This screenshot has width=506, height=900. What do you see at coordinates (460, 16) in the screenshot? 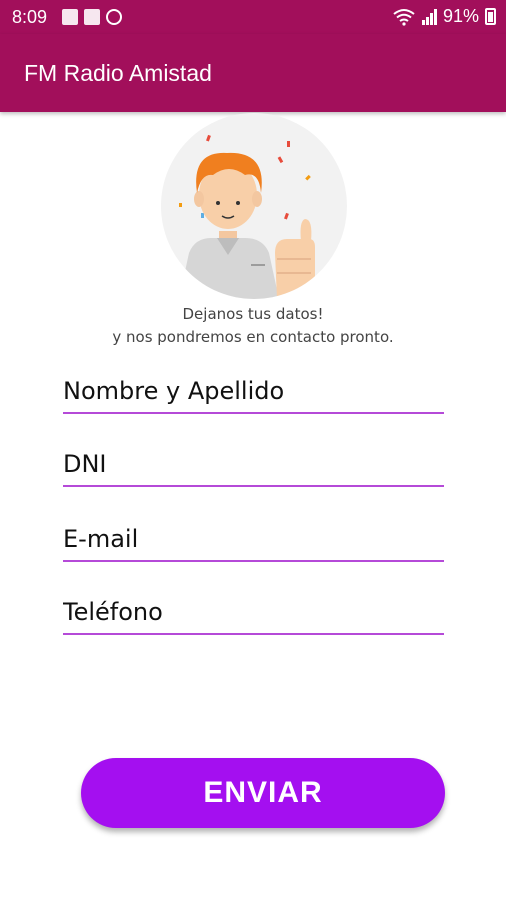
I see `battery-percentage: 91%` at bounding box center [460, 16].